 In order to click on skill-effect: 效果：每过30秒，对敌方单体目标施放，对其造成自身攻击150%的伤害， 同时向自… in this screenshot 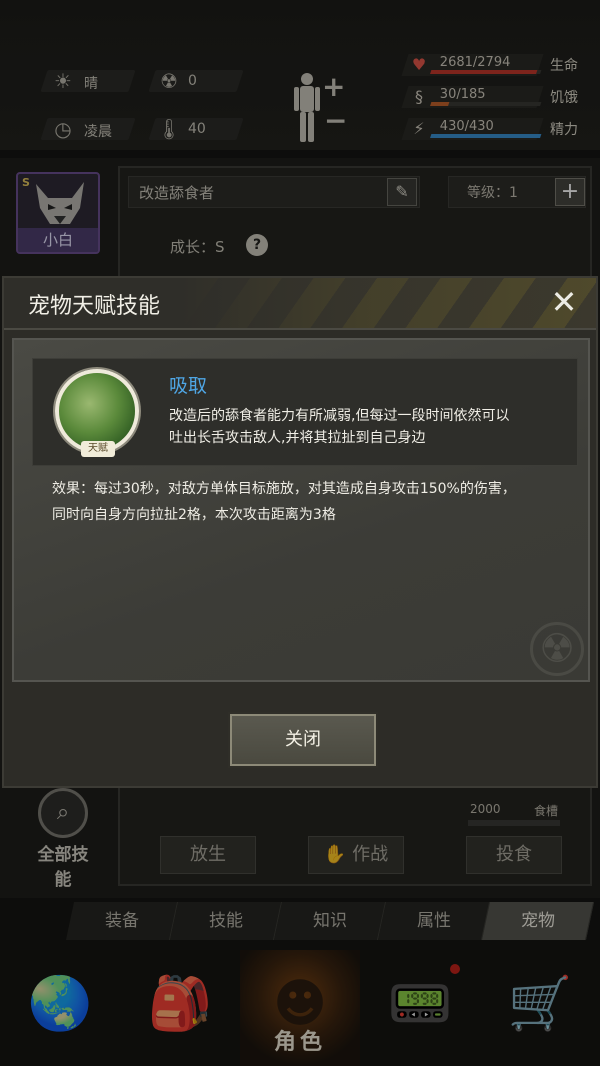, I will do `click(284, 502)`.